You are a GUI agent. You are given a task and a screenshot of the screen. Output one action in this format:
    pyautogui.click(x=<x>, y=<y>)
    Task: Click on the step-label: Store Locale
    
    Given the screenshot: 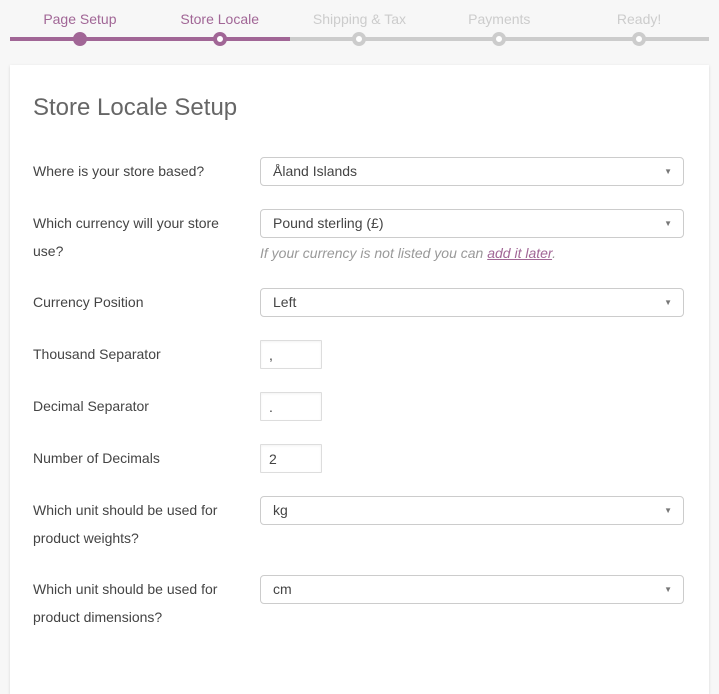 What is the action you would take?
    pyautogui.click(x=219, y=19)
    